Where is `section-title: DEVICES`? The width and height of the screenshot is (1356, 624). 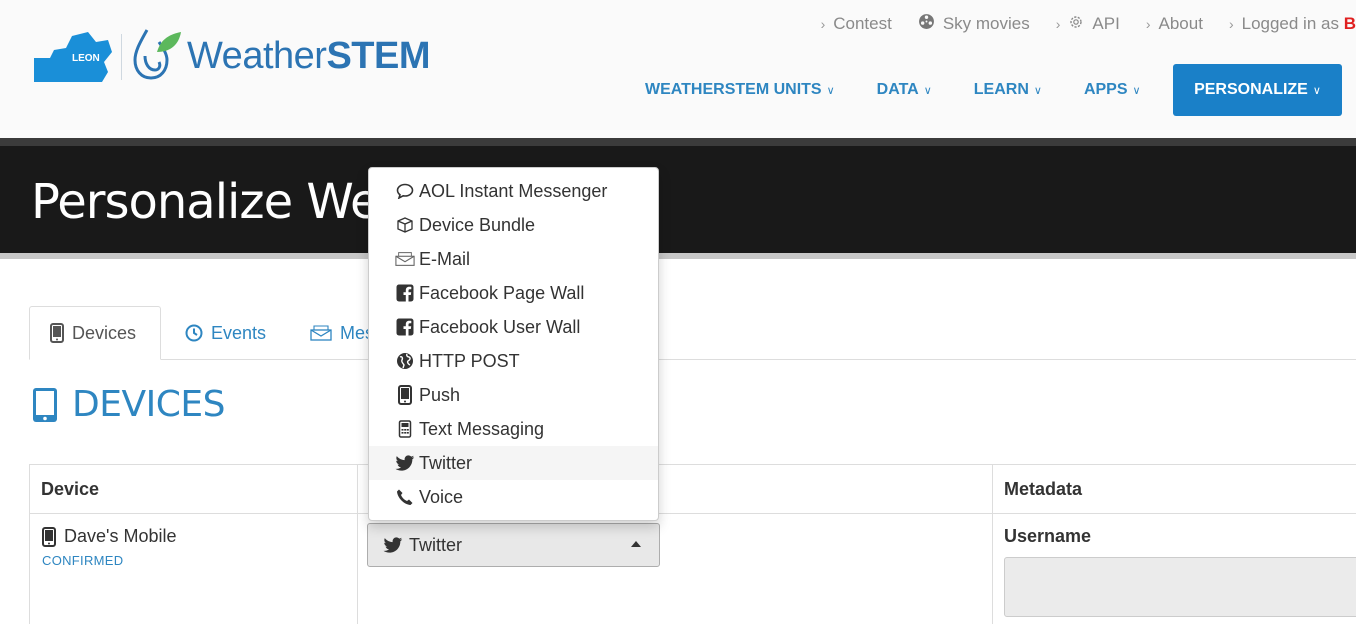 section-title: DEVICES is located at coordinates (128, 404).